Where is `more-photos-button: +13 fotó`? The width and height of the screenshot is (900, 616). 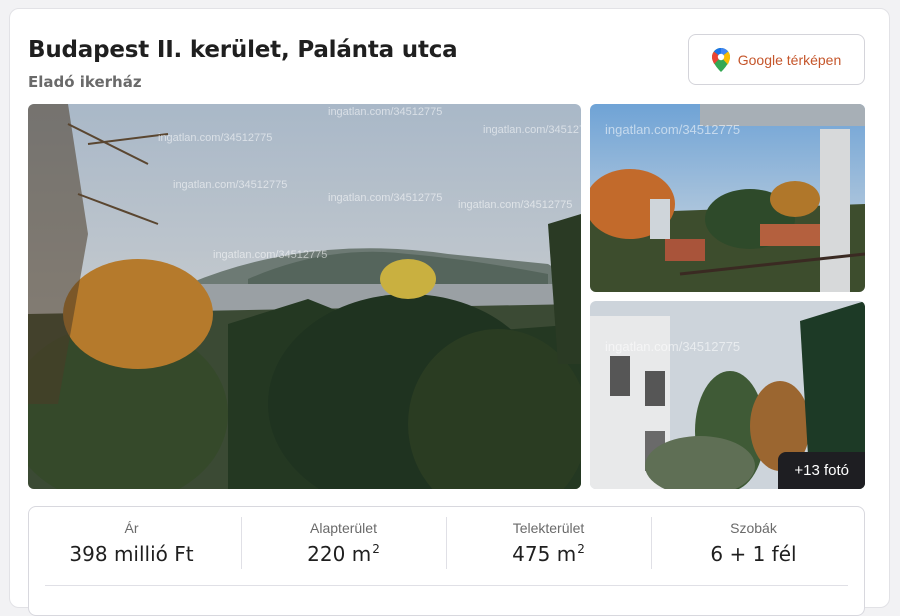 more-photos-button: +13 fotó is located at coordinates (821, 470).